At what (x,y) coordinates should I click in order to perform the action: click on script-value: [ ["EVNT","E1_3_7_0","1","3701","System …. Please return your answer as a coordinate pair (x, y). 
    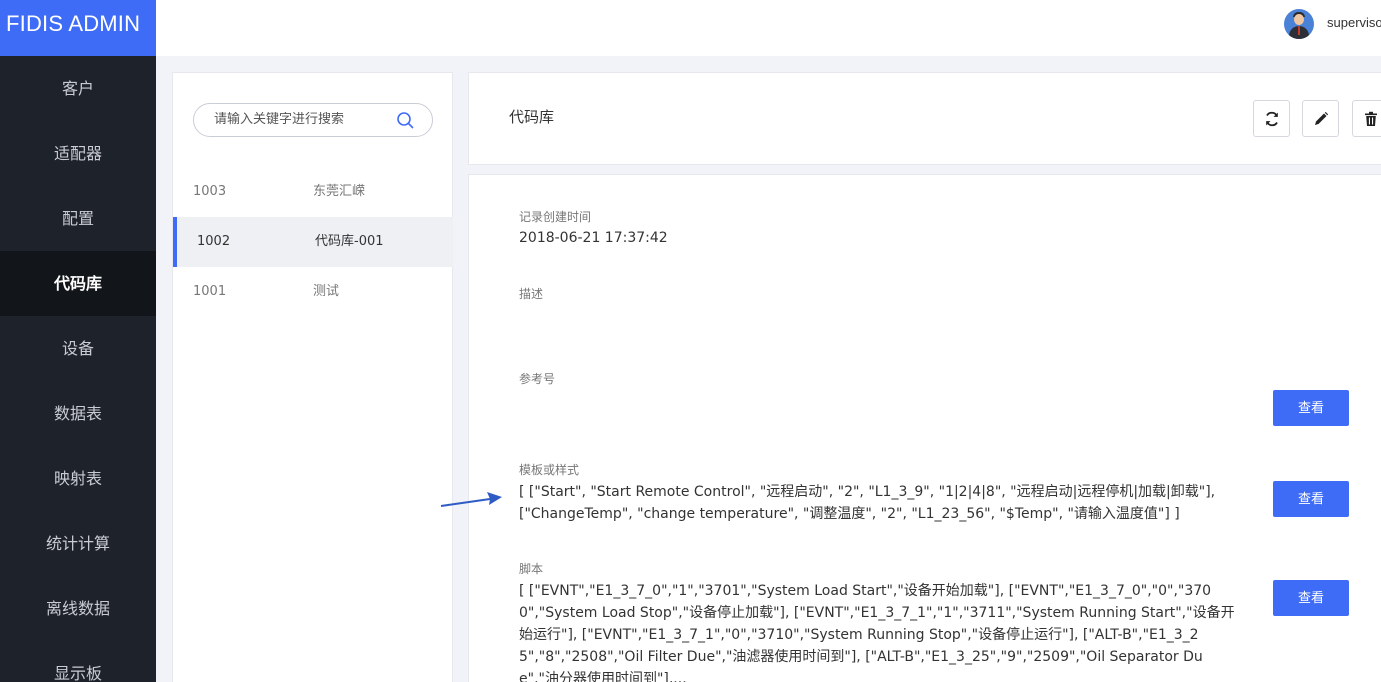
    Looking at the image, I should click on (877, 632).